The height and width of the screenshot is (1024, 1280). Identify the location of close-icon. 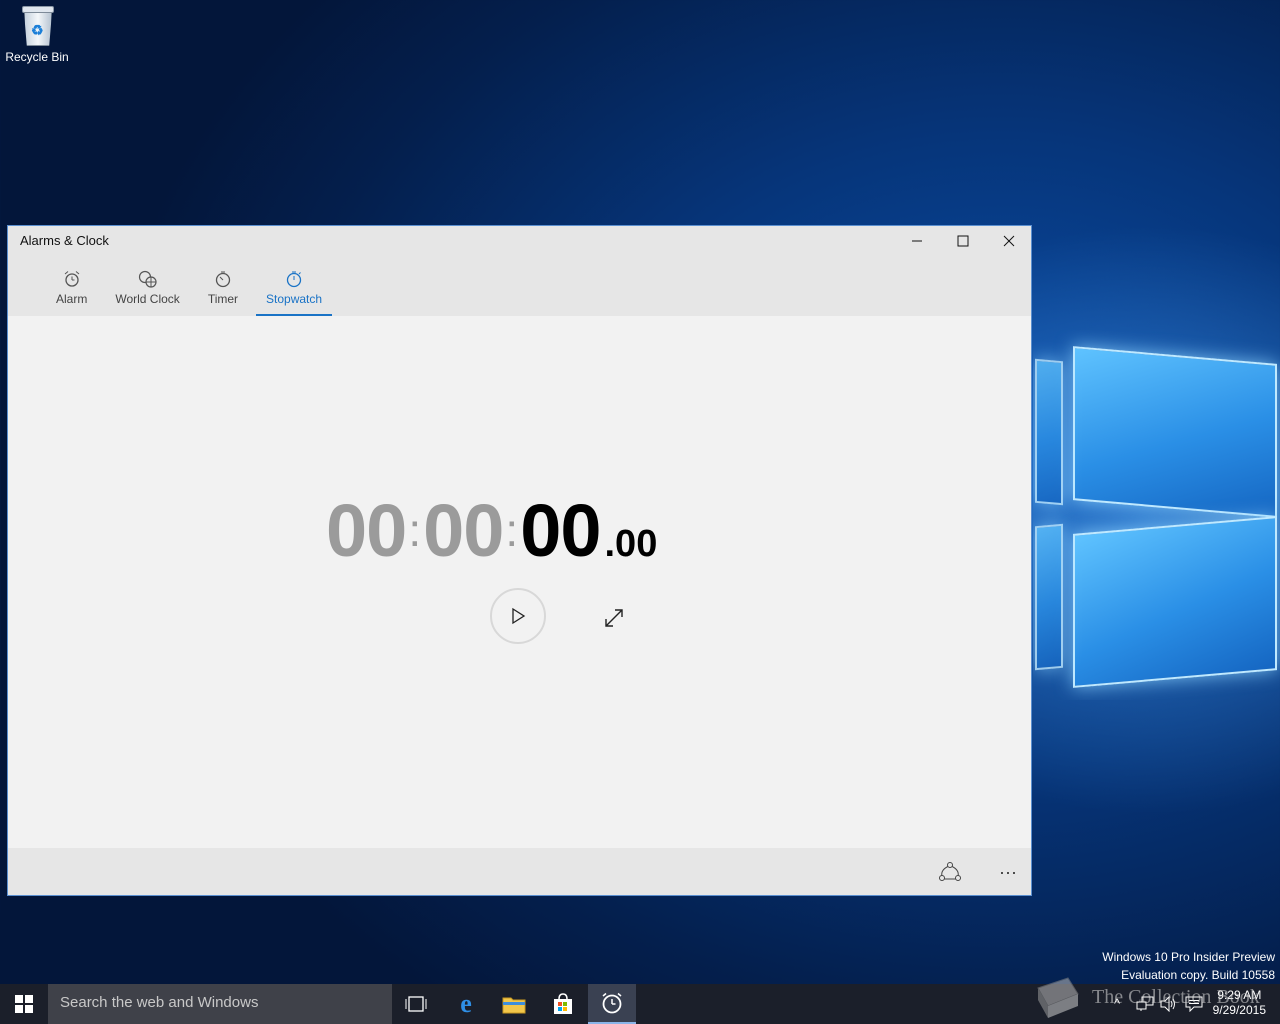
(1009, 241).